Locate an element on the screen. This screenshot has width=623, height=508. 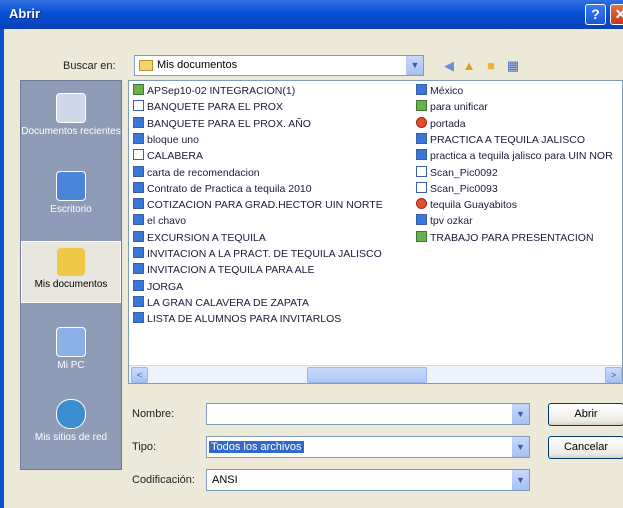
file-item: tequila Guayabitos is located at coordinates (466, 205).